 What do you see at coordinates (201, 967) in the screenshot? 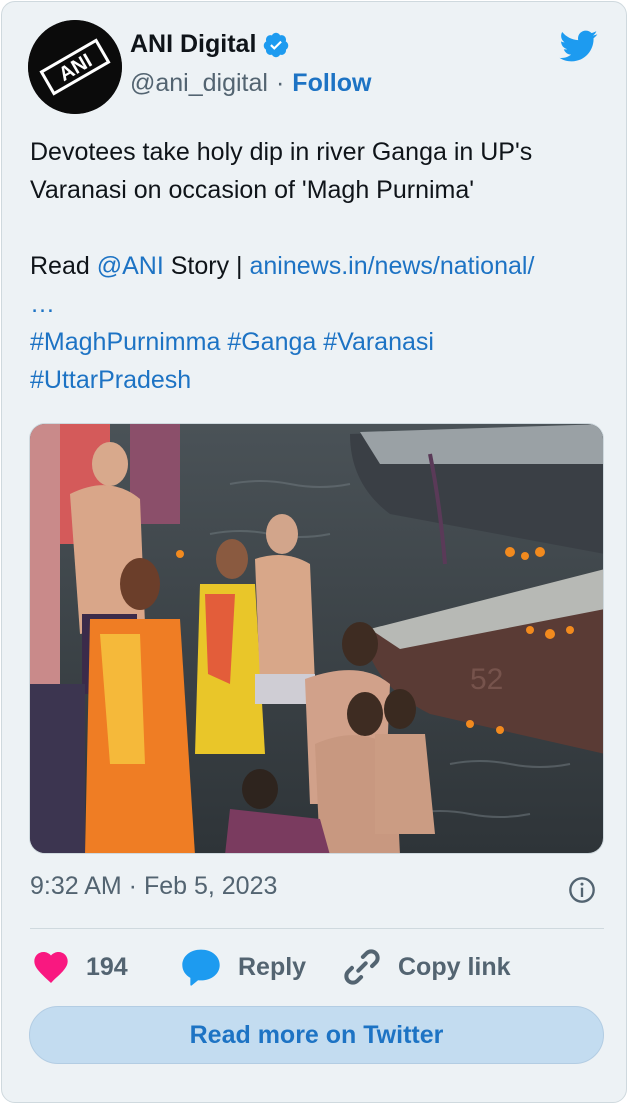
I see `speech-bubble-icon` at bounding box center [201, 967].